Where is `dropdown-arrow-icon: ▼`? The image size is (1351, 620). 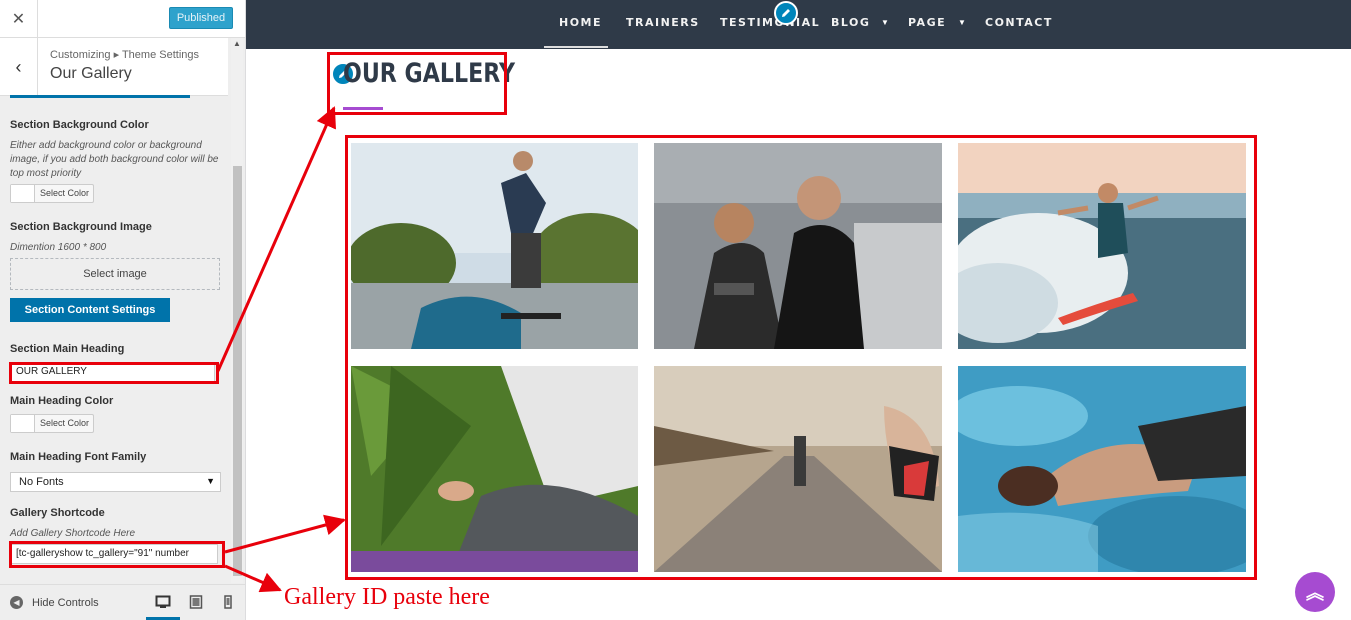
dropdown-arrow-icon: ▼ is located at coordinates (210, 481).